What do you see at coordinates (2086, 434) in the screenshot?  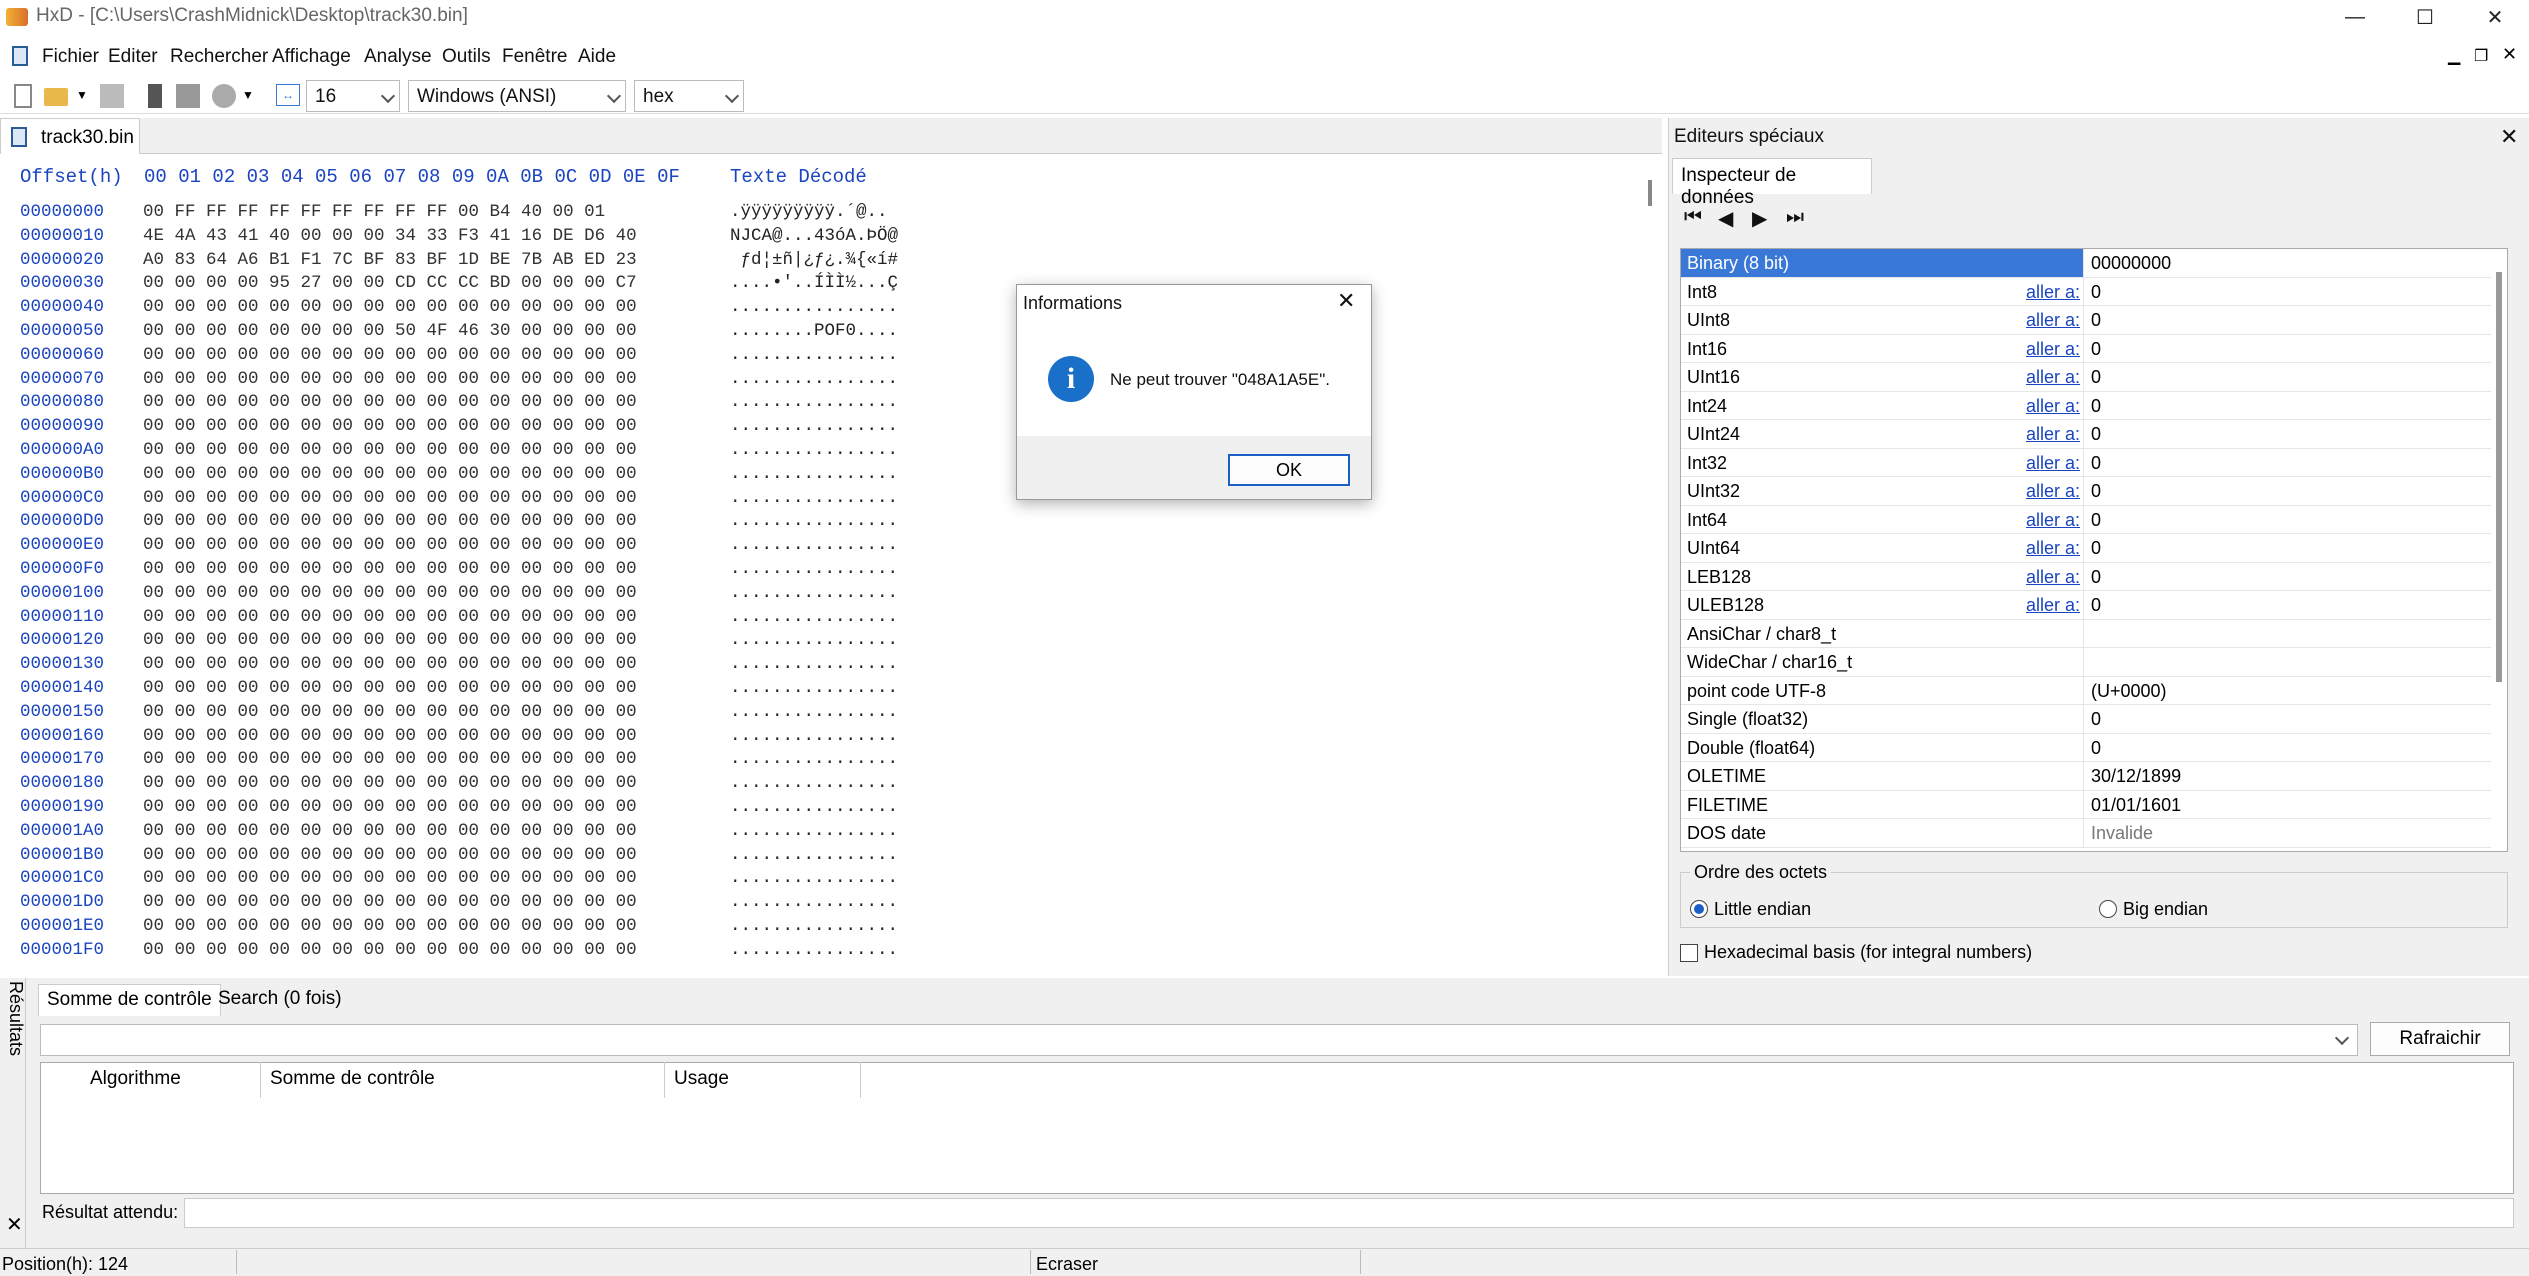 I see `inspector-row: UInt24 aller a: 0` at bounding box center [2086, 434].